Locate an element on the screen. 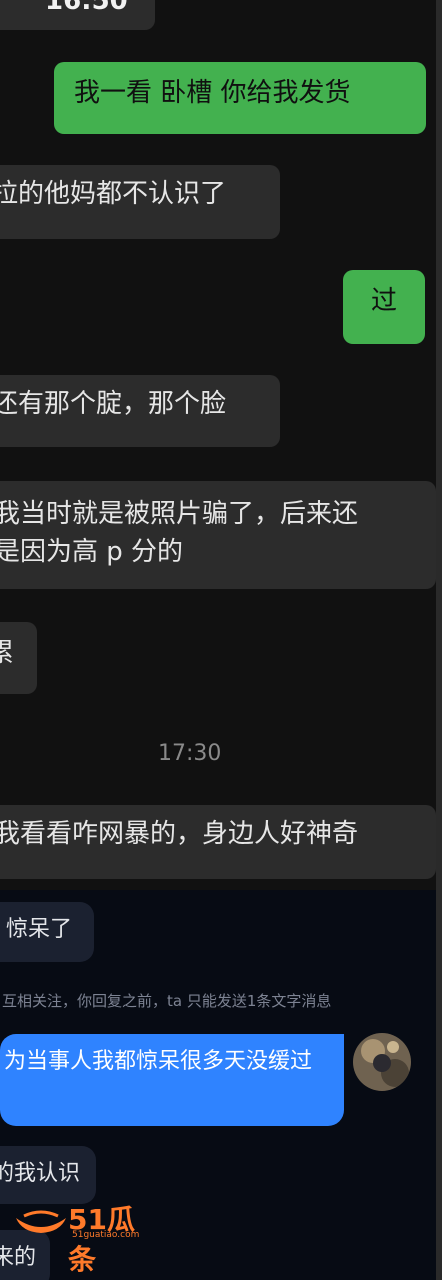 Image resolution: width=442 pixels, height=1280 pixels. message-text: 为当事人我都惊呆很多天没缓过 is located at coordinates (158, 1061).